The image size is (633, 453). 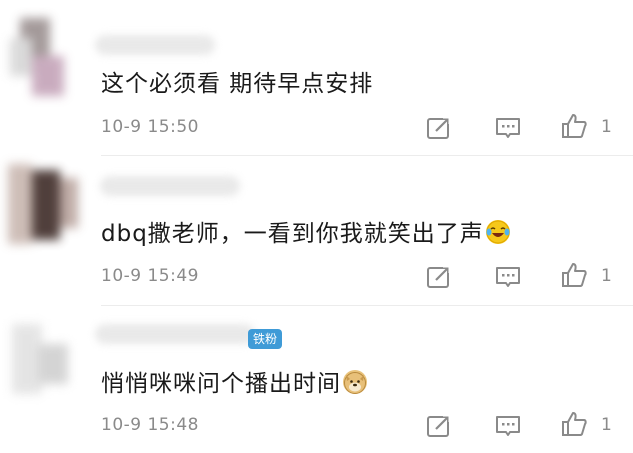 I want to click on comment-time: 10-9 15:50, so click(x=150, y=127).